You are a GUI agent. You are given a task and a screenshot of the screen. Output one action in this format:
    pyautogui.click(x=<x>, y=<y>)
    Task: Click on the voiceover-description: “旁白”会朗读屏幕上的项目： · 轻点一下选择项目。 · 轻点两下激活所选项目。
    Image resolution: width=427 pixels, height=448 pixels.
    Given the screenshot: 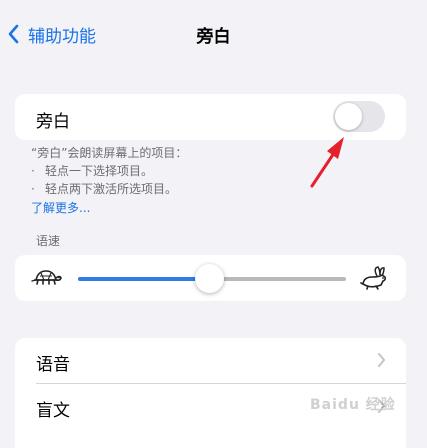 What is the action you would take?
    pyautogui.click(x=211, y=171)
    